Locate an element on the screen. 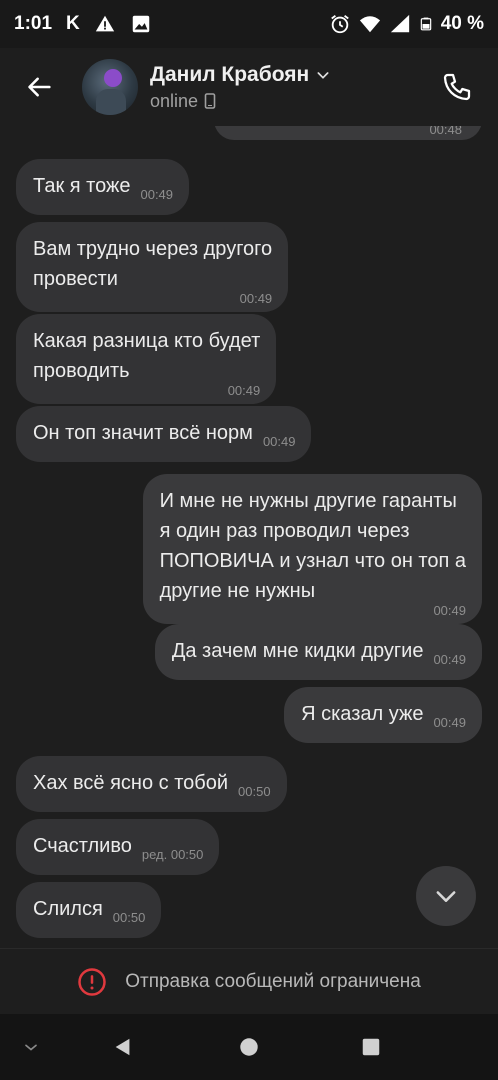  avatar is located at coordinates (110, 87).